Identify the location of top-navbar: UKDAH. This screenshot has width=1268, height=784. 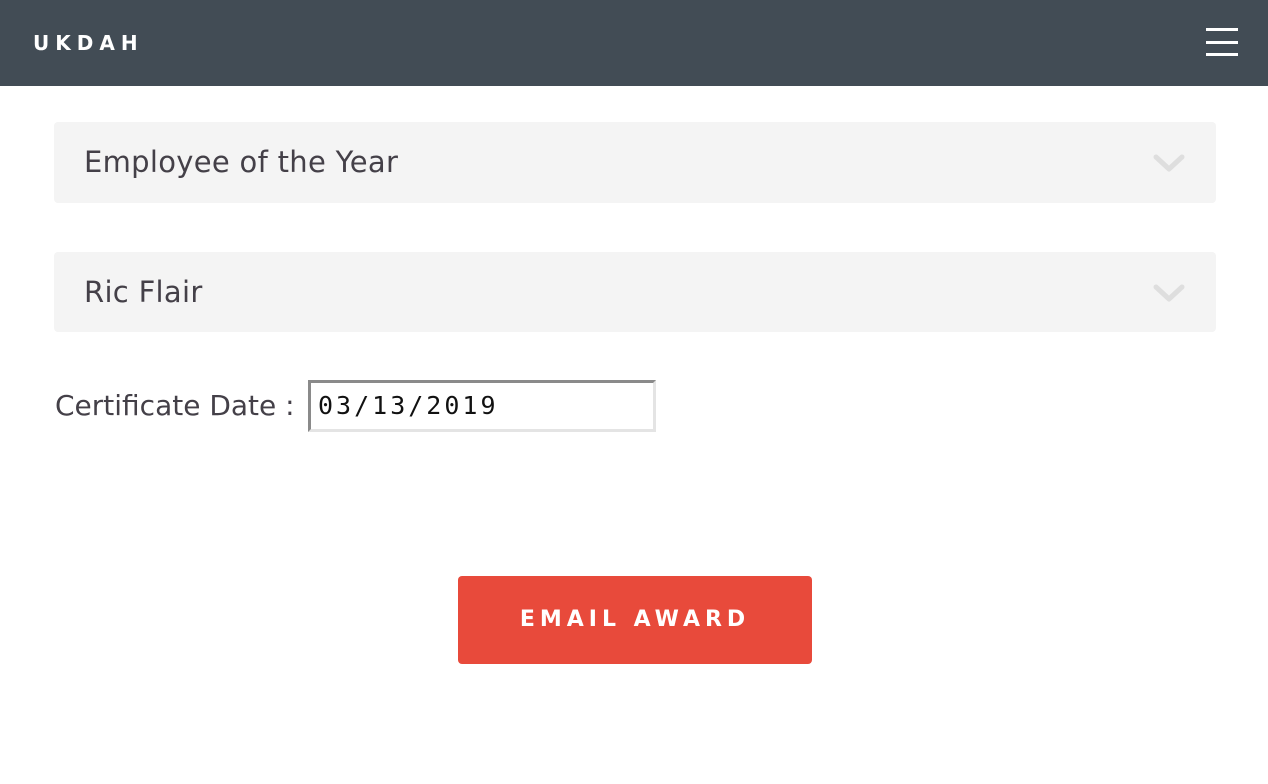
(634, 43).